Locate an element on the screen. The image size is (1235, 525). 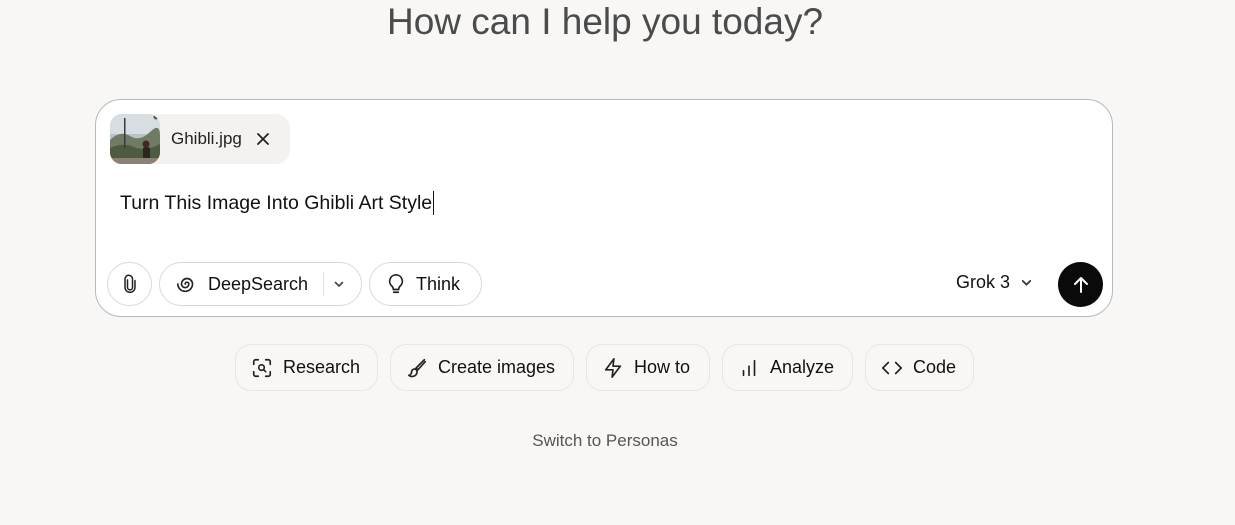
how-to-chip: How to is located at coordinates (648, 367).